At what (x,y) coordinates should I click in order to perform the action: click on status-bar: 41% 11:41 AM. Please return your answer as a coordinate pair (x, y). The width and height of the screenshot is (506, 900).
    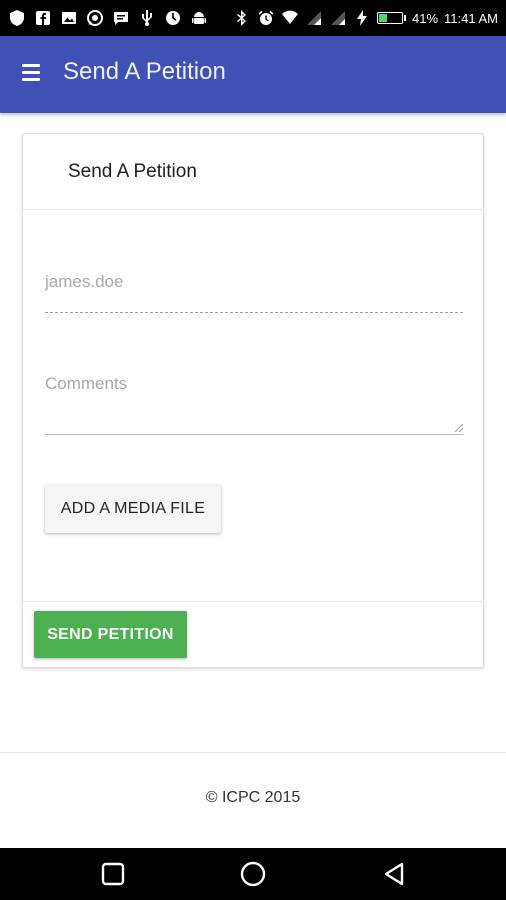
    Looking at the image, I should click on (253, 18).